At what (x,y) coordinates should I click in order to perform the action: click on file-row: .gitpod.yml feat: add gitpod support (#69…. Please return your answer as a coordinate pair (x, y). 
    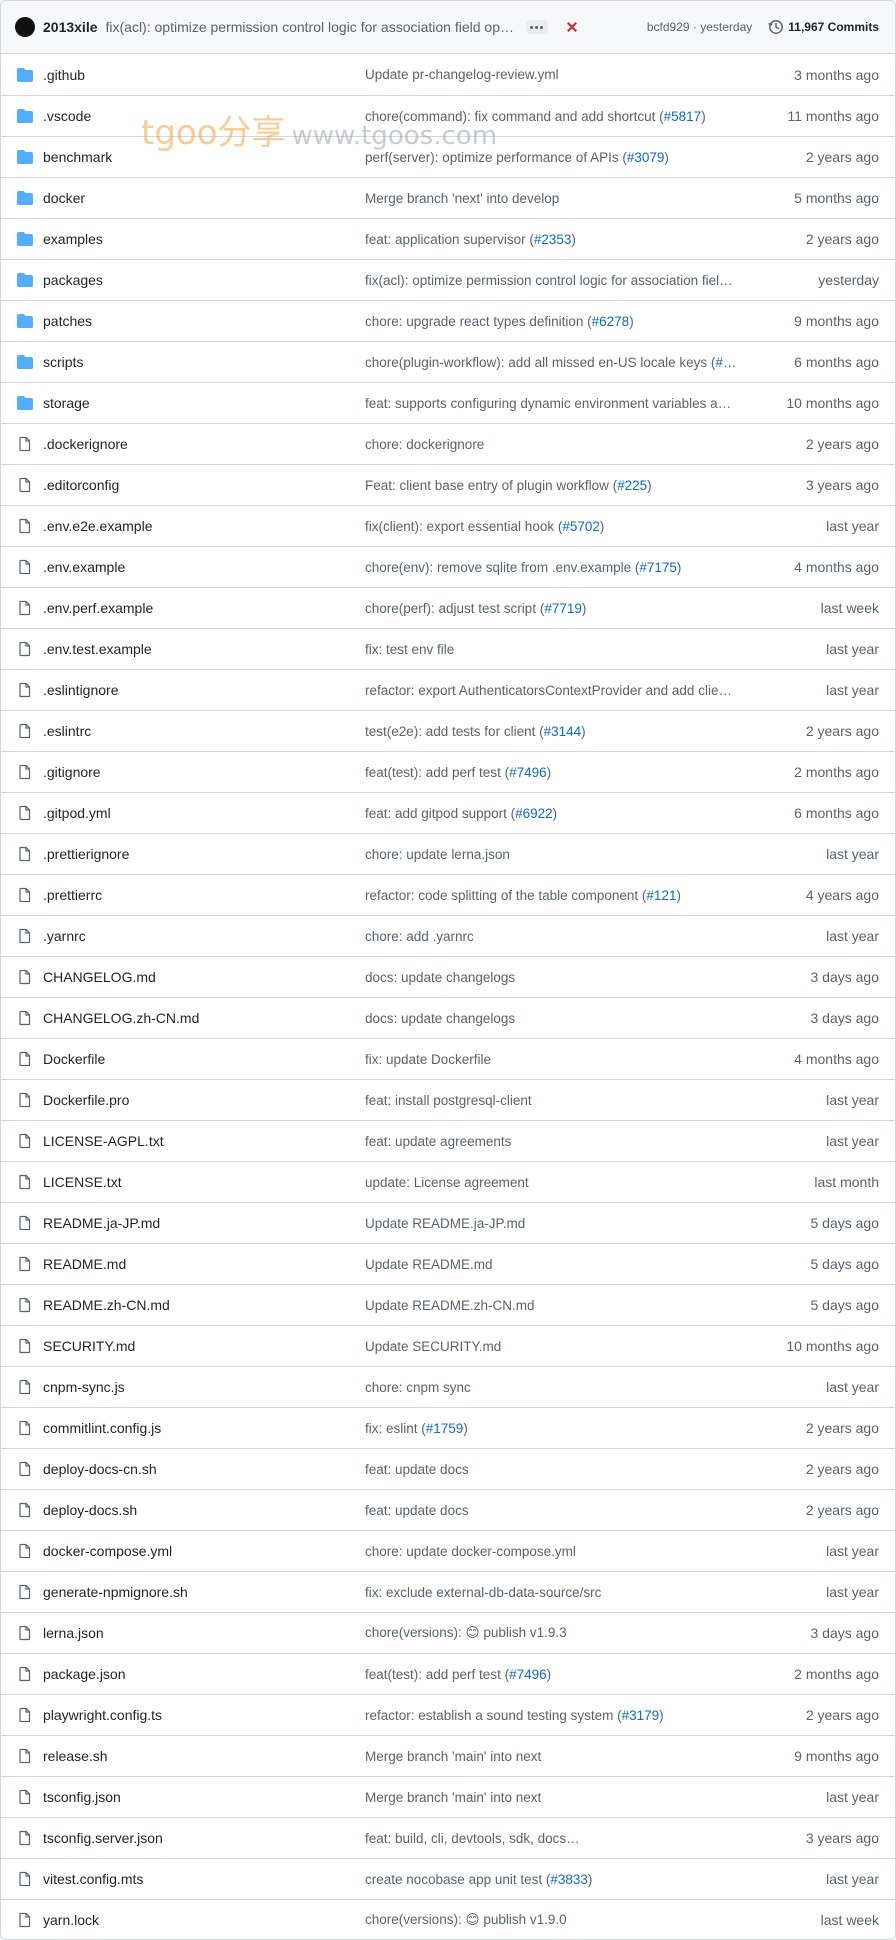
    Looking at the image, I should click on (448, 812).